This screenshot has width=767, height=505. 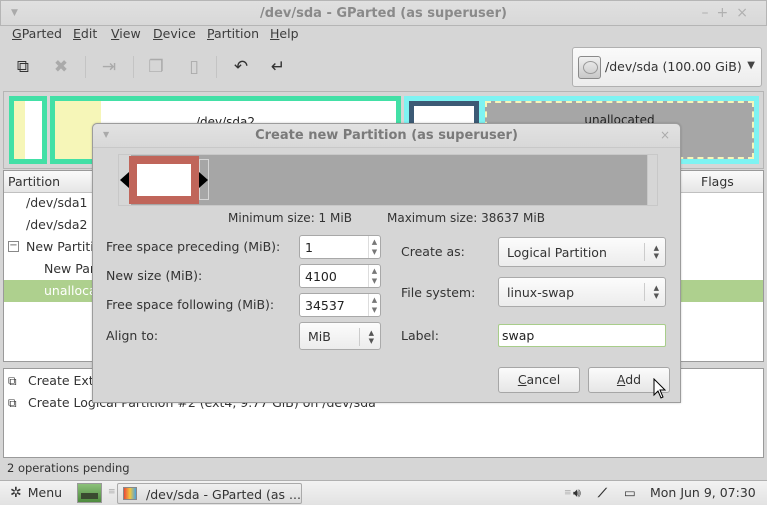 I want to click on free-preceding-label: Free space preceding (MiB):, so click(x=193, y=246).